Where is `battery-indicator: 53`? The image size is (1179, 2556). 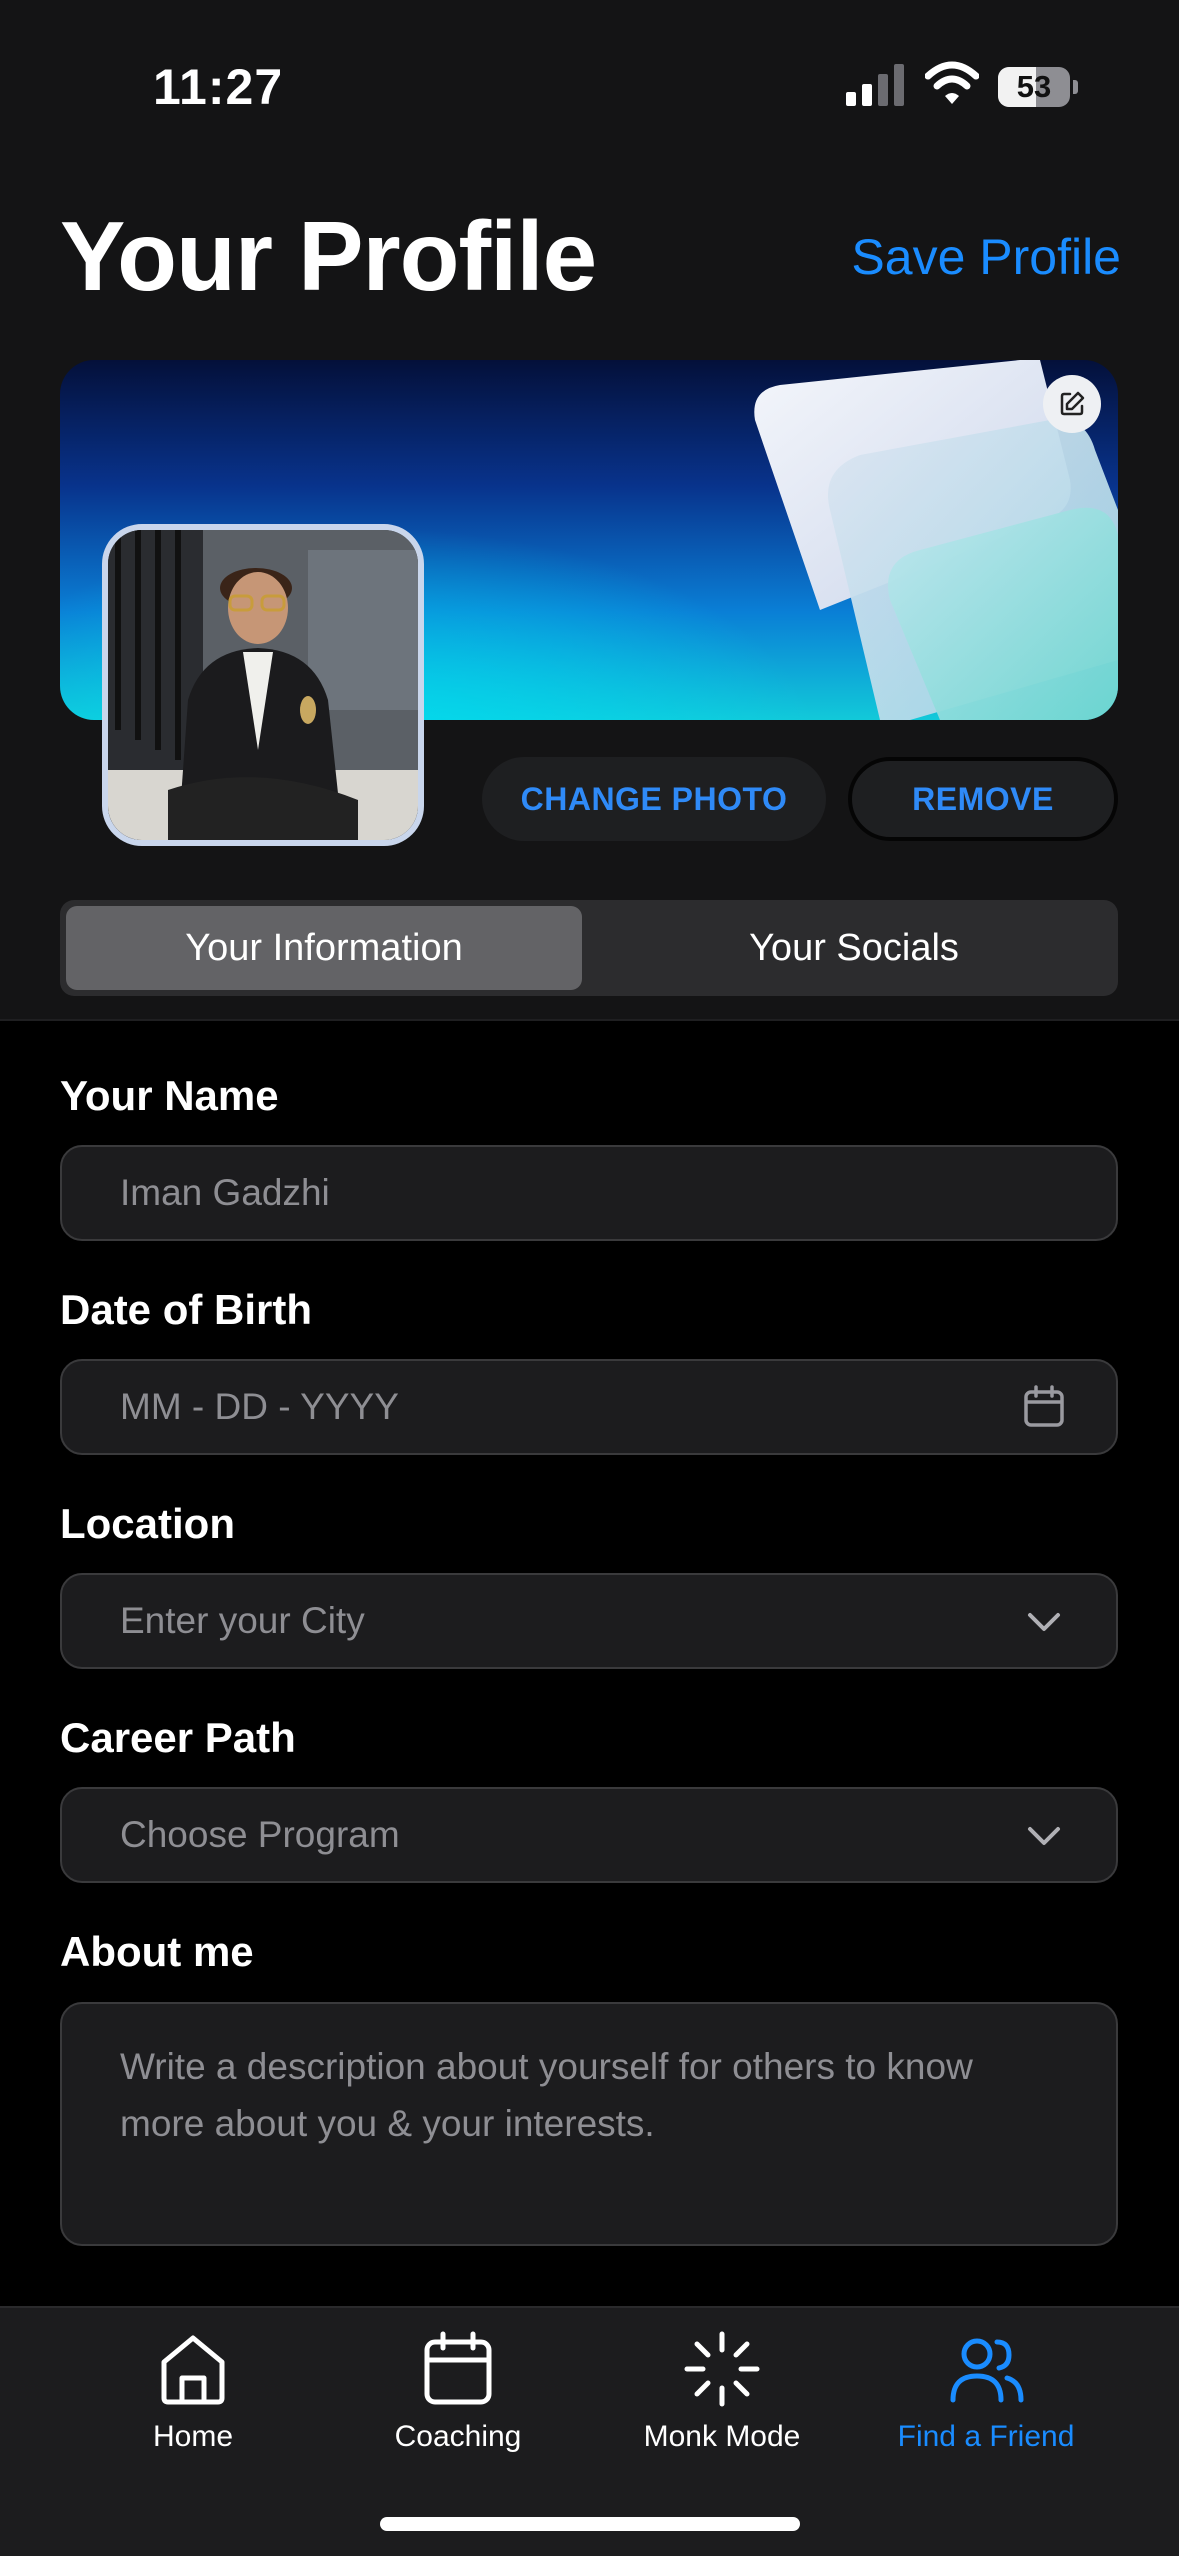
battery-indicator: 53 is located at coordinates (1038, 87).